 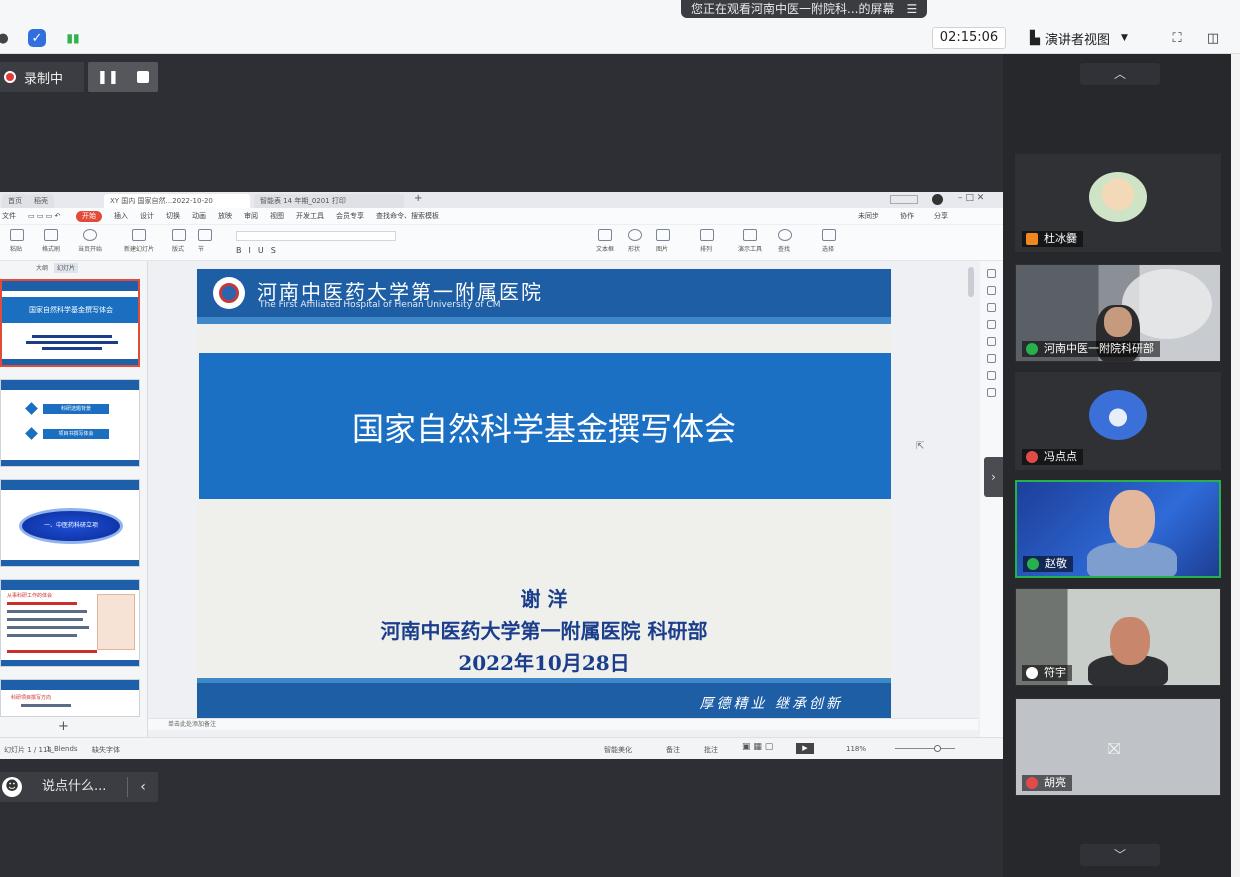 I want to click on slide-thumbnail-5: 科研项目撰写方向, so click(x=70, y=698).